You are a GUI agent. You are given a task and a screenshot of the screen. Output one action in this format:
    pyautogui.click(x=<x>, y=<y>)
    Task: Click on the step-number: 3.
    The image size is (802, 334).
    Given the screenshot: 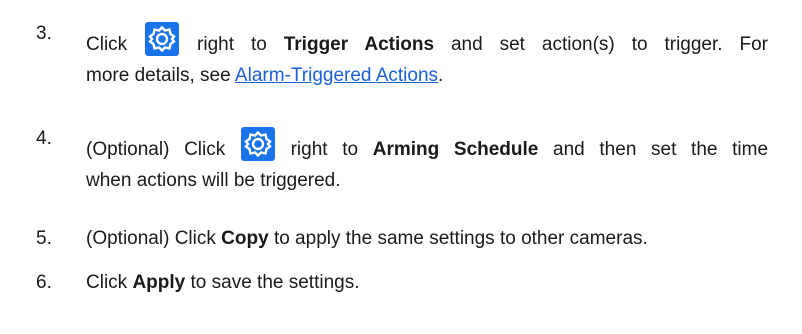 What is the action you would take?
    pyautogui.click(x=44, y=33)
    